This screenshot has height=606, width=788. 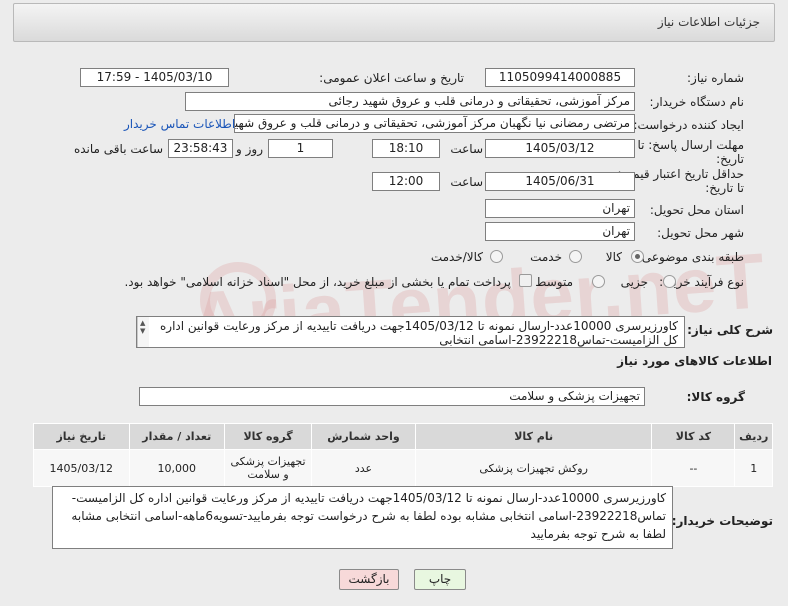 What do you see at coordinates (560, 77) in the screenshot?
I see `need-number-field: 1105099414000885` at bounding box center [560, 77].